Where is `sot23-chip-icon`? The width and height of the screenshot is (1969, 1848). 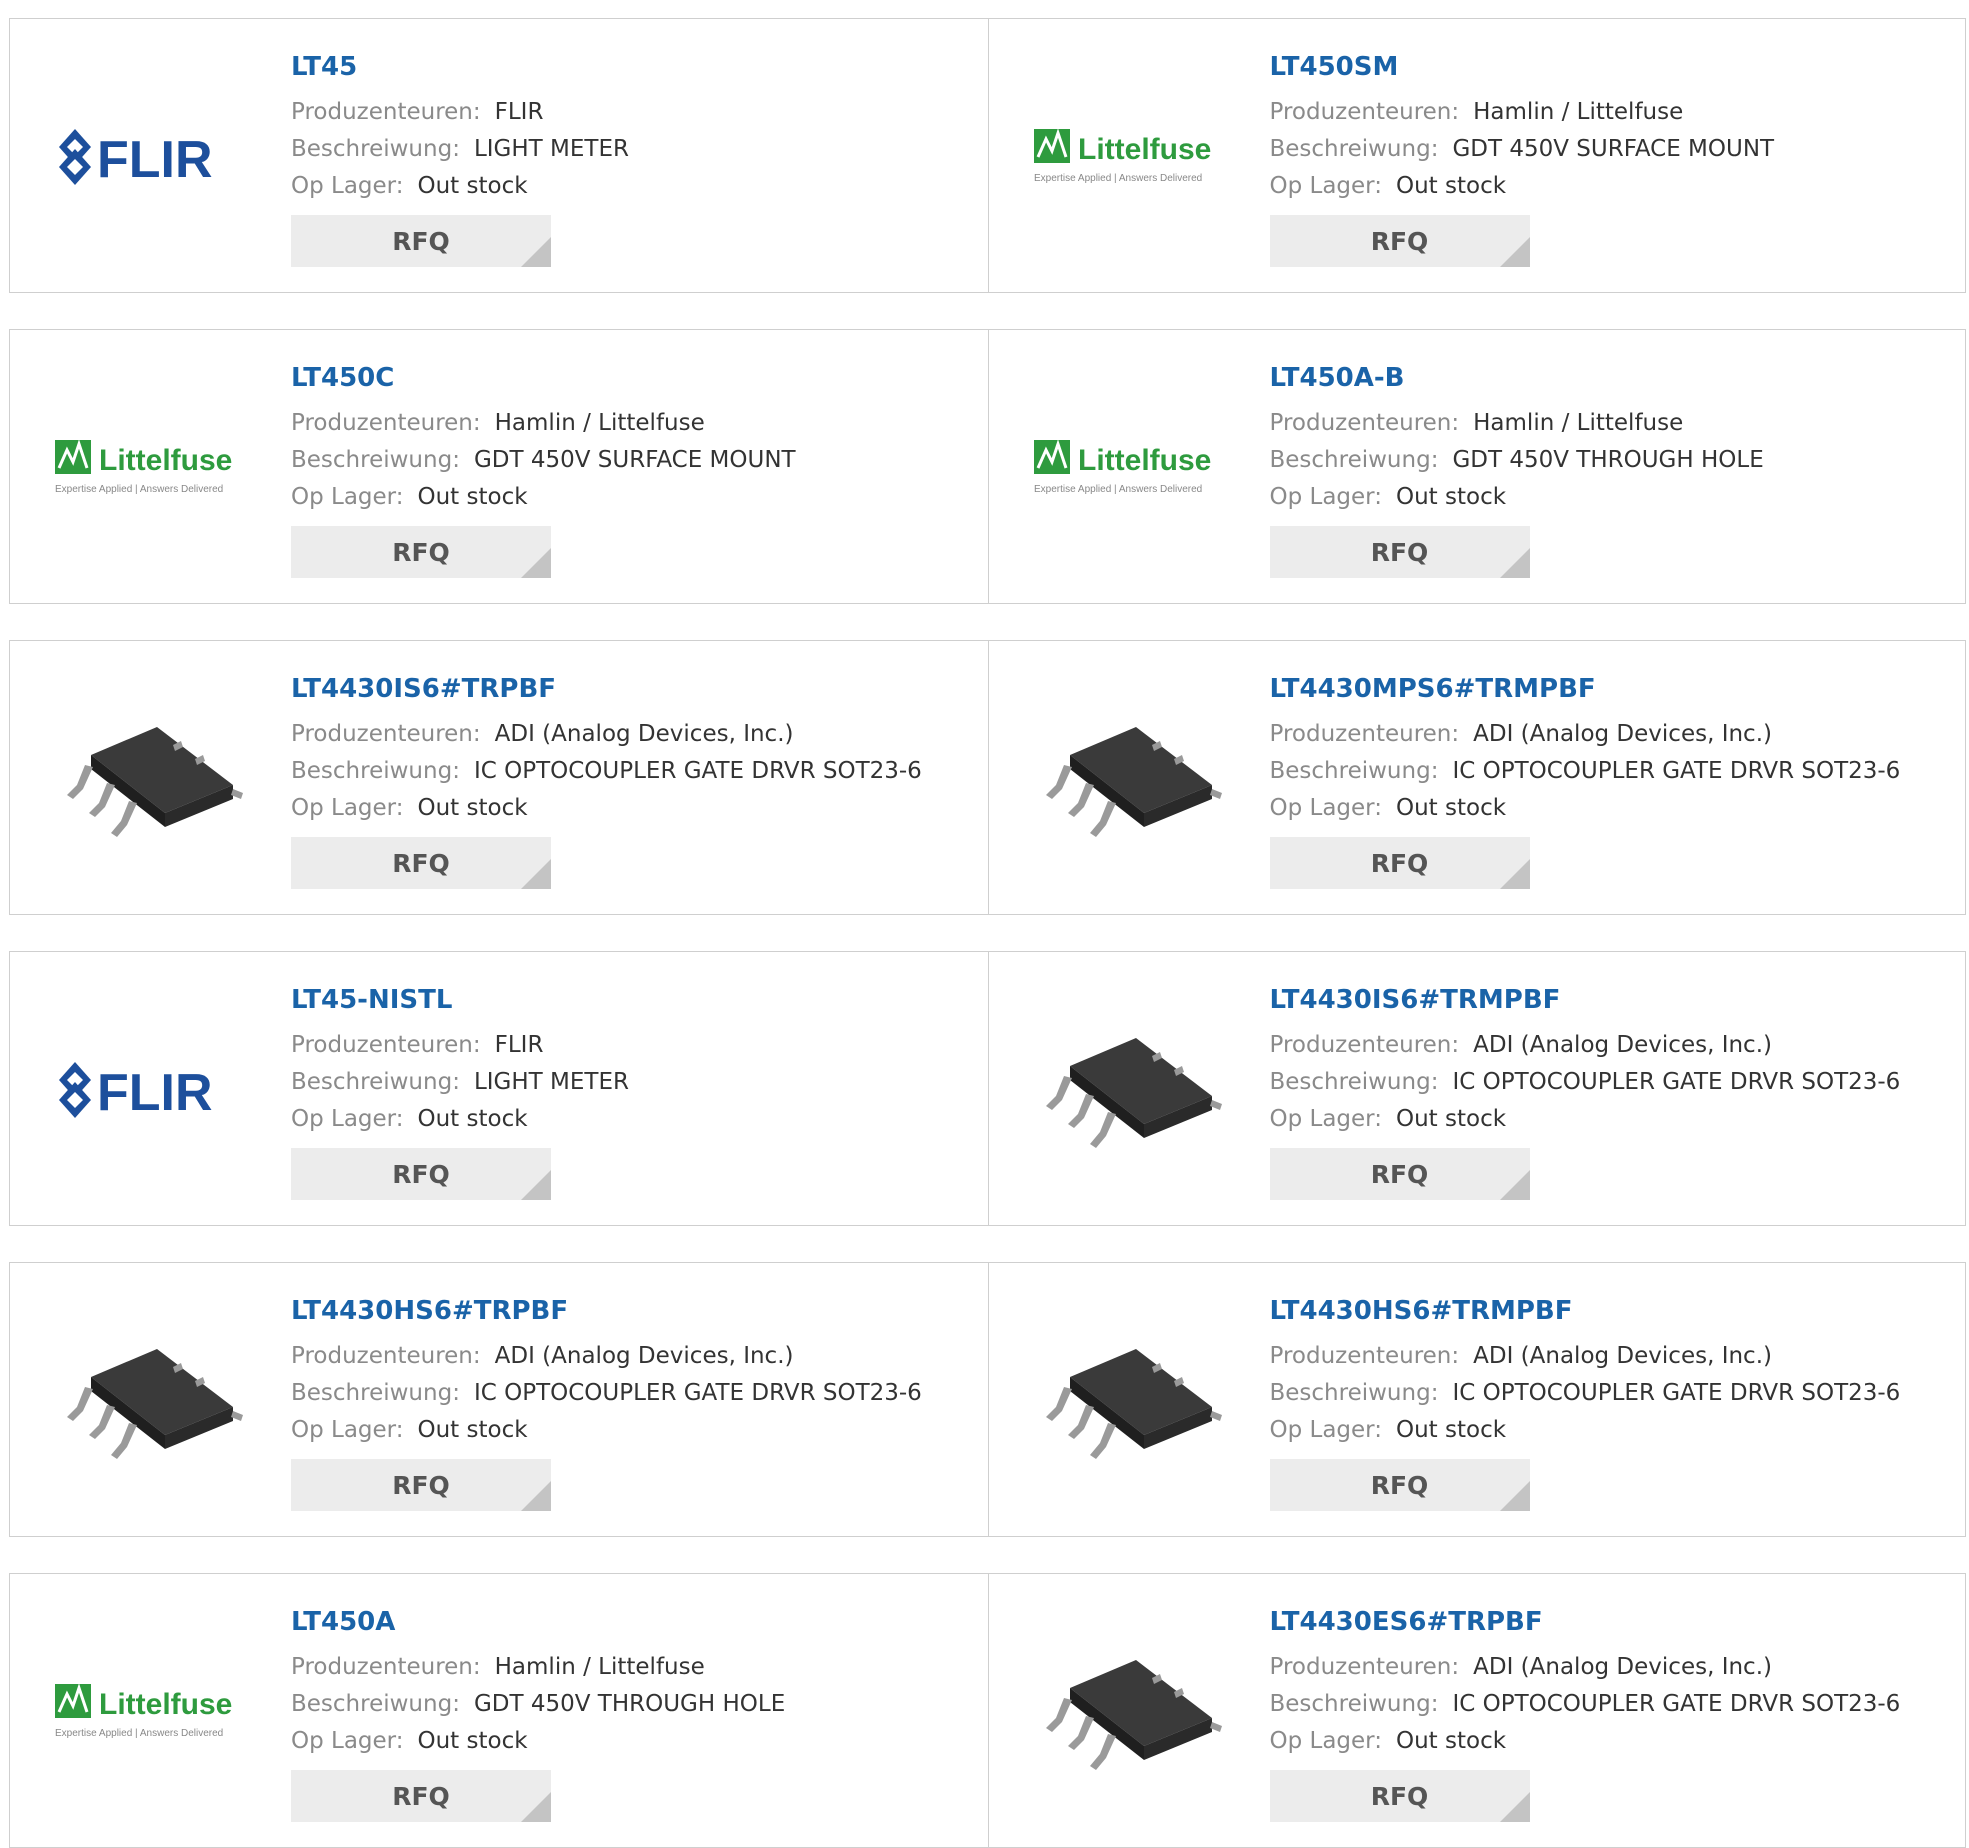
sot23-chip-icon is located at coordinates (1133, 1404).